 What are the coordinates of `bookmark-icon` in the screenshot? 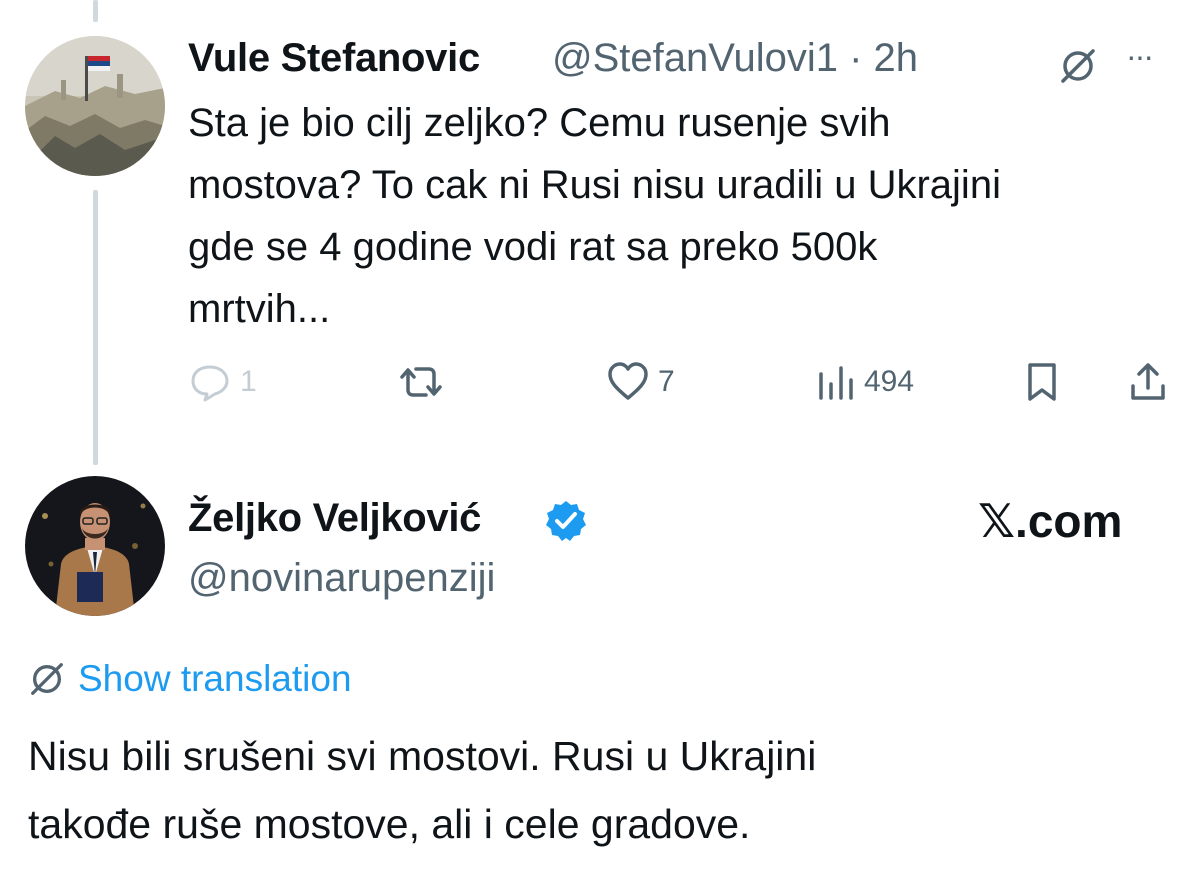 It's located at (1042, 382).